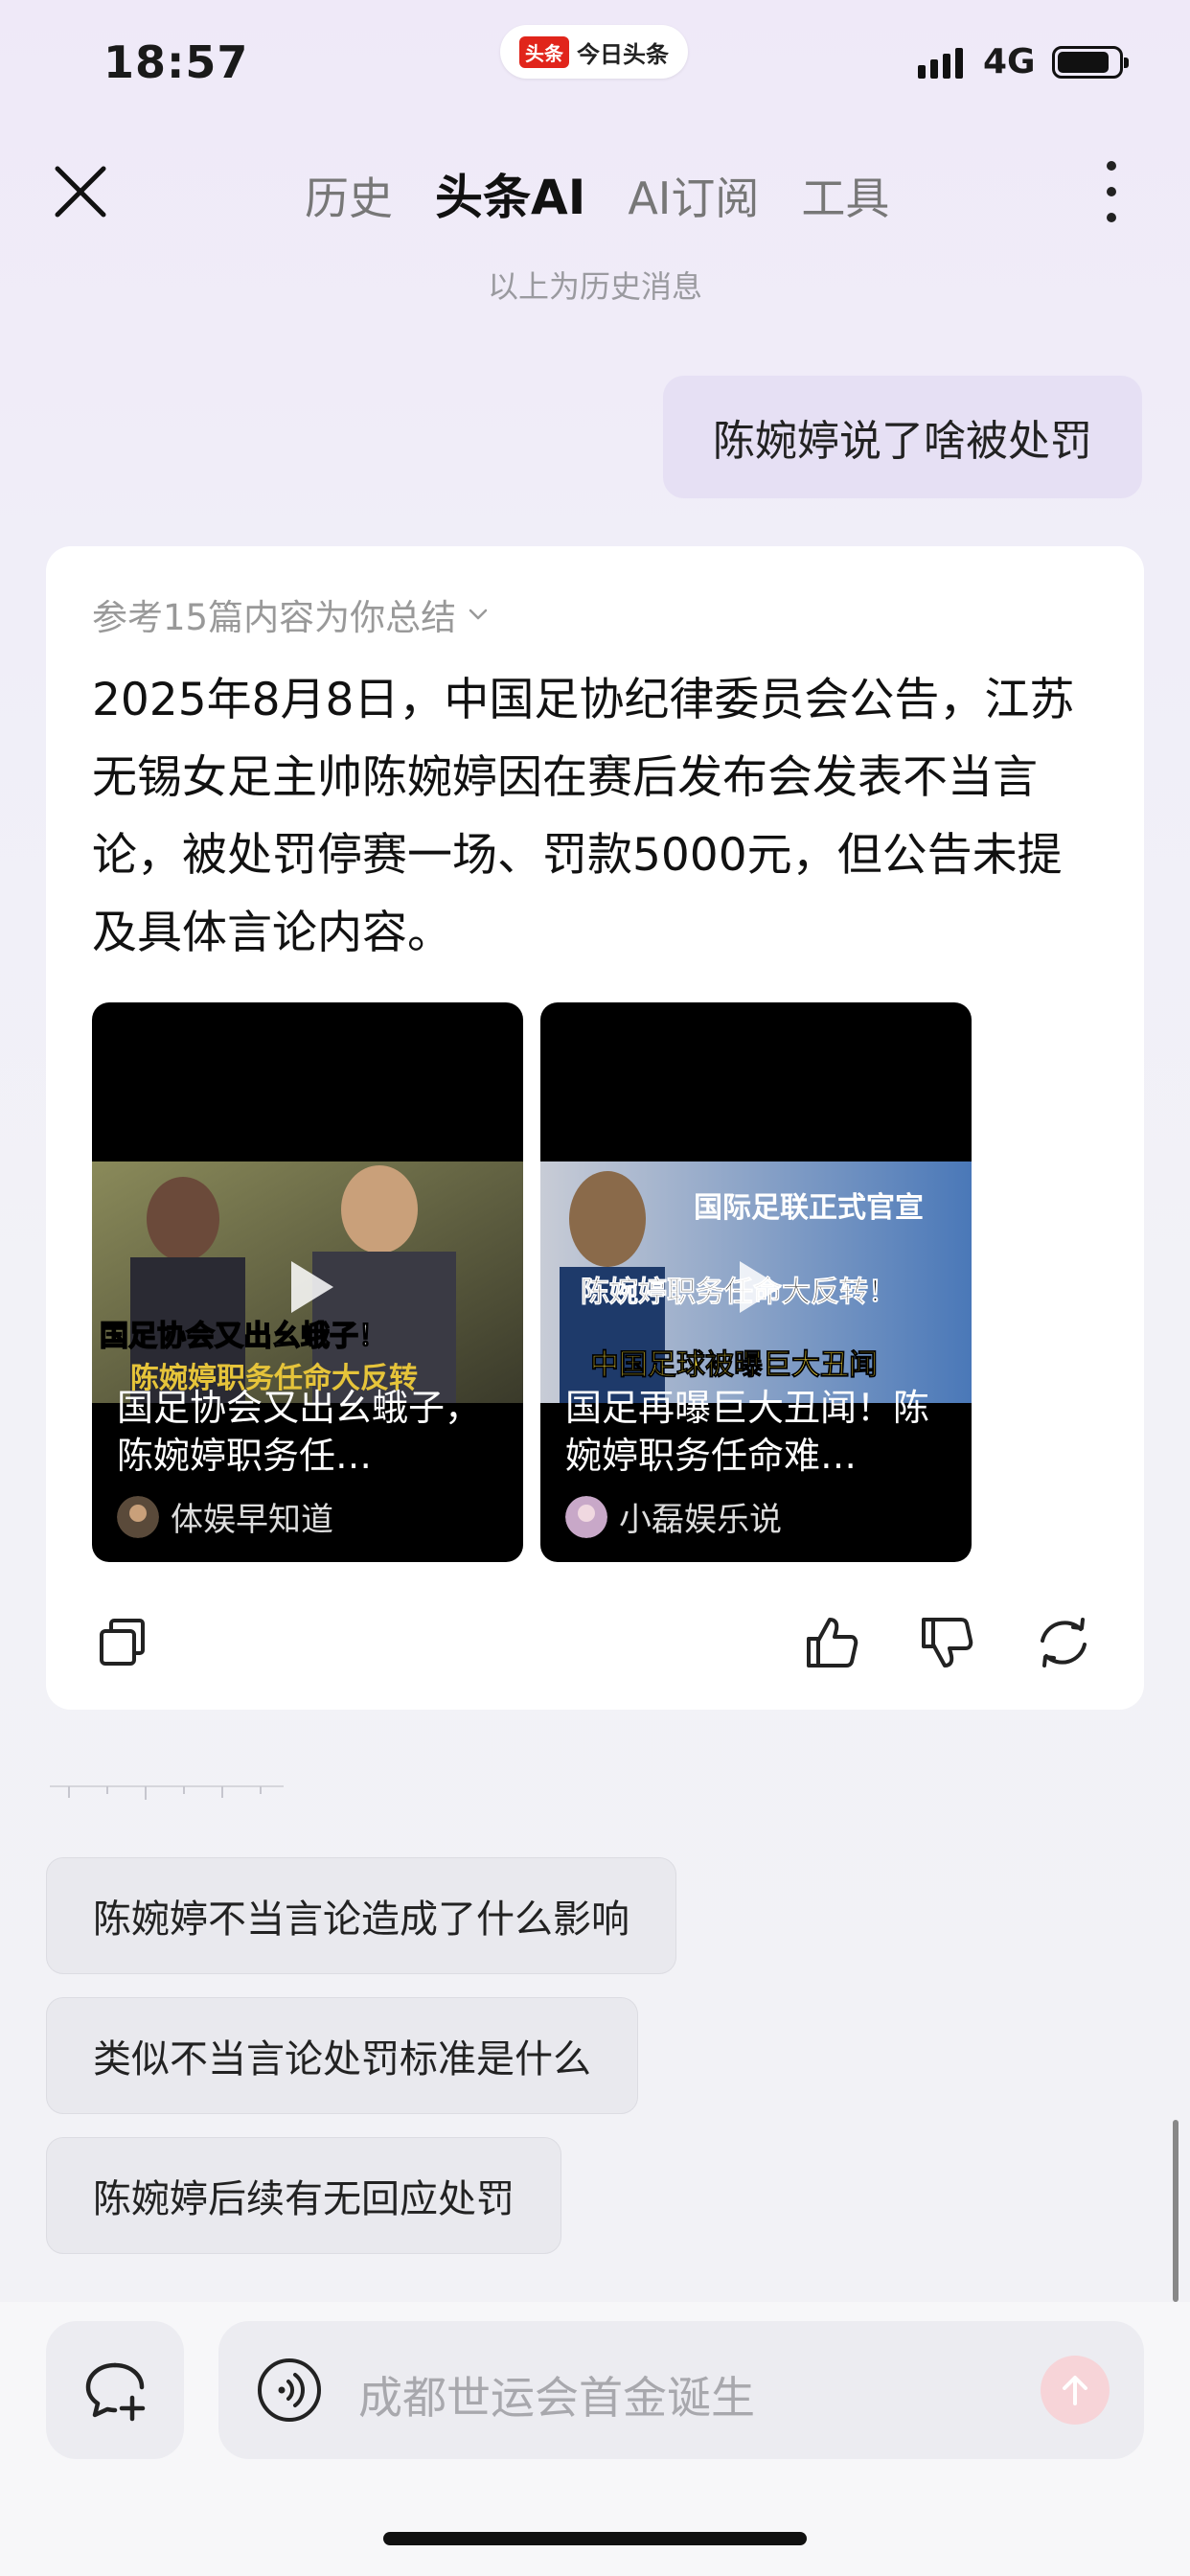 Image resolution: width=1190 pixels, height=2576 pixels. What do you see at coordinates (1010, 62) in the screenshot?
I see `network-type: 4G` at bounding box center [1010, 62].